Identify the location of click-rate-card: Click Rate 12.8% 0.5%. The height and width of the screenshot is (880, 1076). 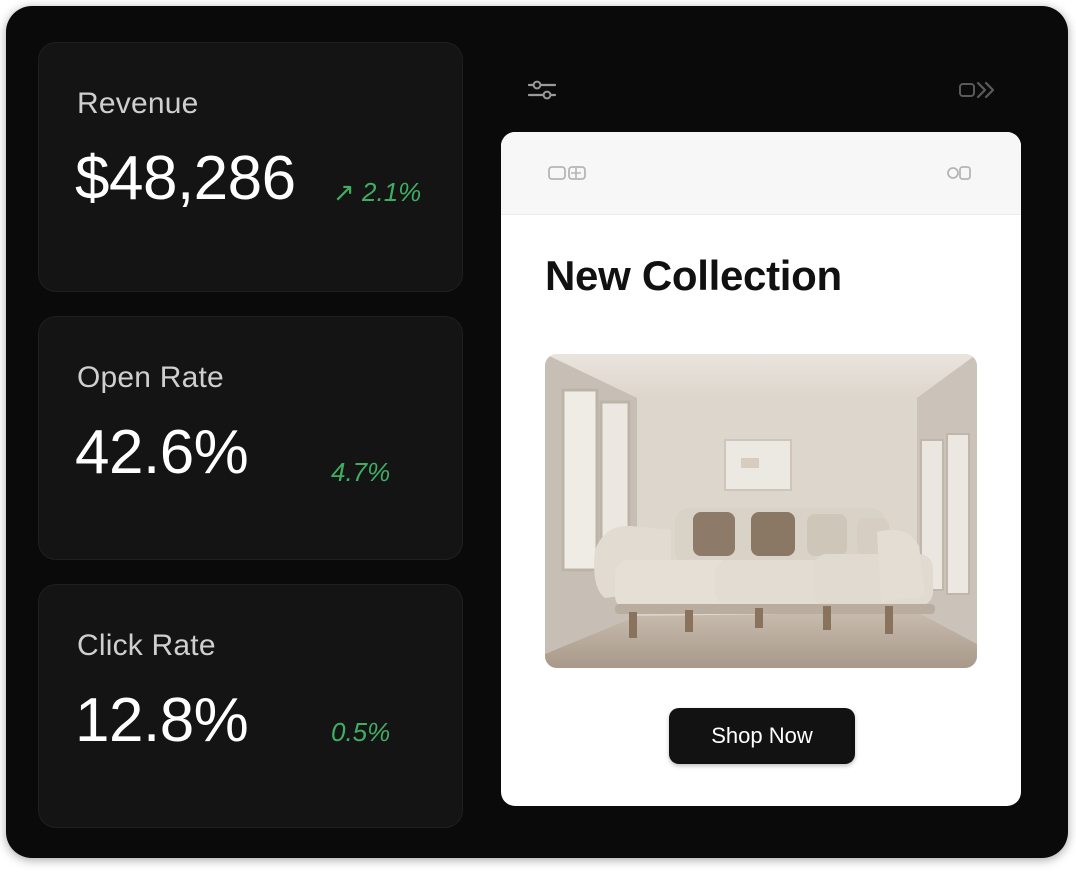
(250, 706).